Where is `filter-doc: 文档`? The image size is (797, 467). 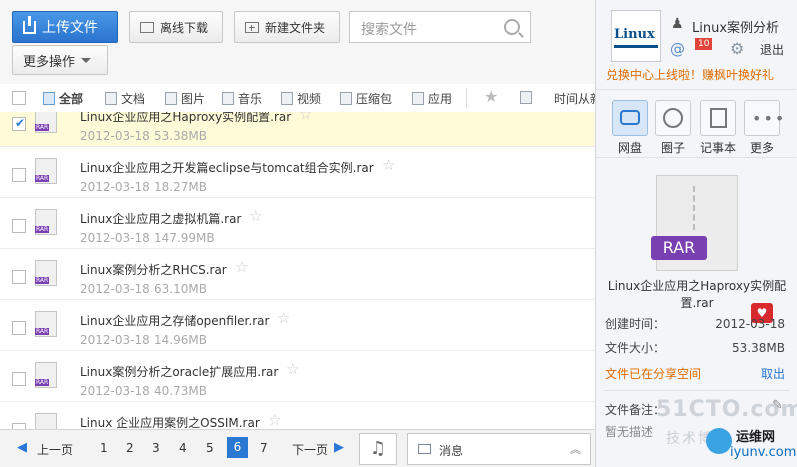
filter-doc: 文档 is located at coordinates (125, 98).